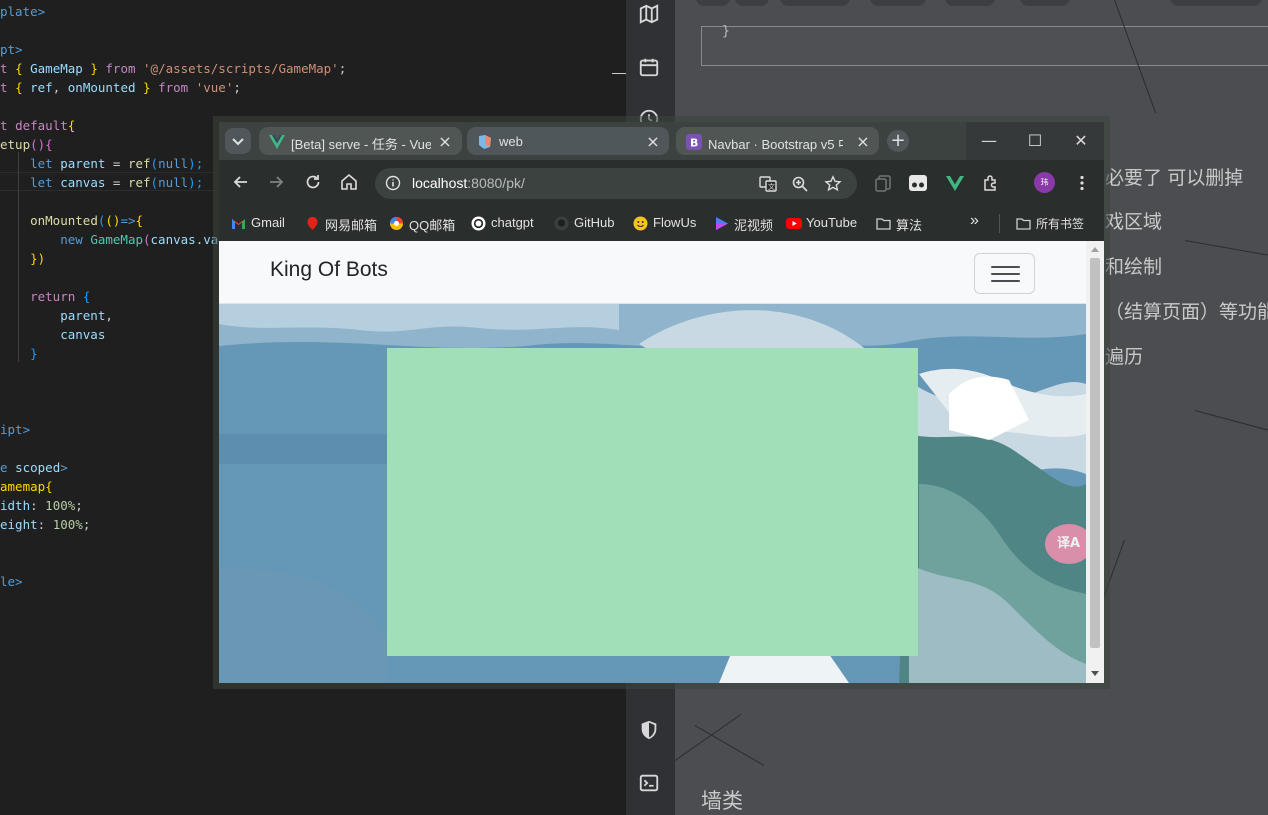  What do you see at coordinates (30, 182) in the screenshot?
I see `code-token: let` at bounding box center [30, 182].